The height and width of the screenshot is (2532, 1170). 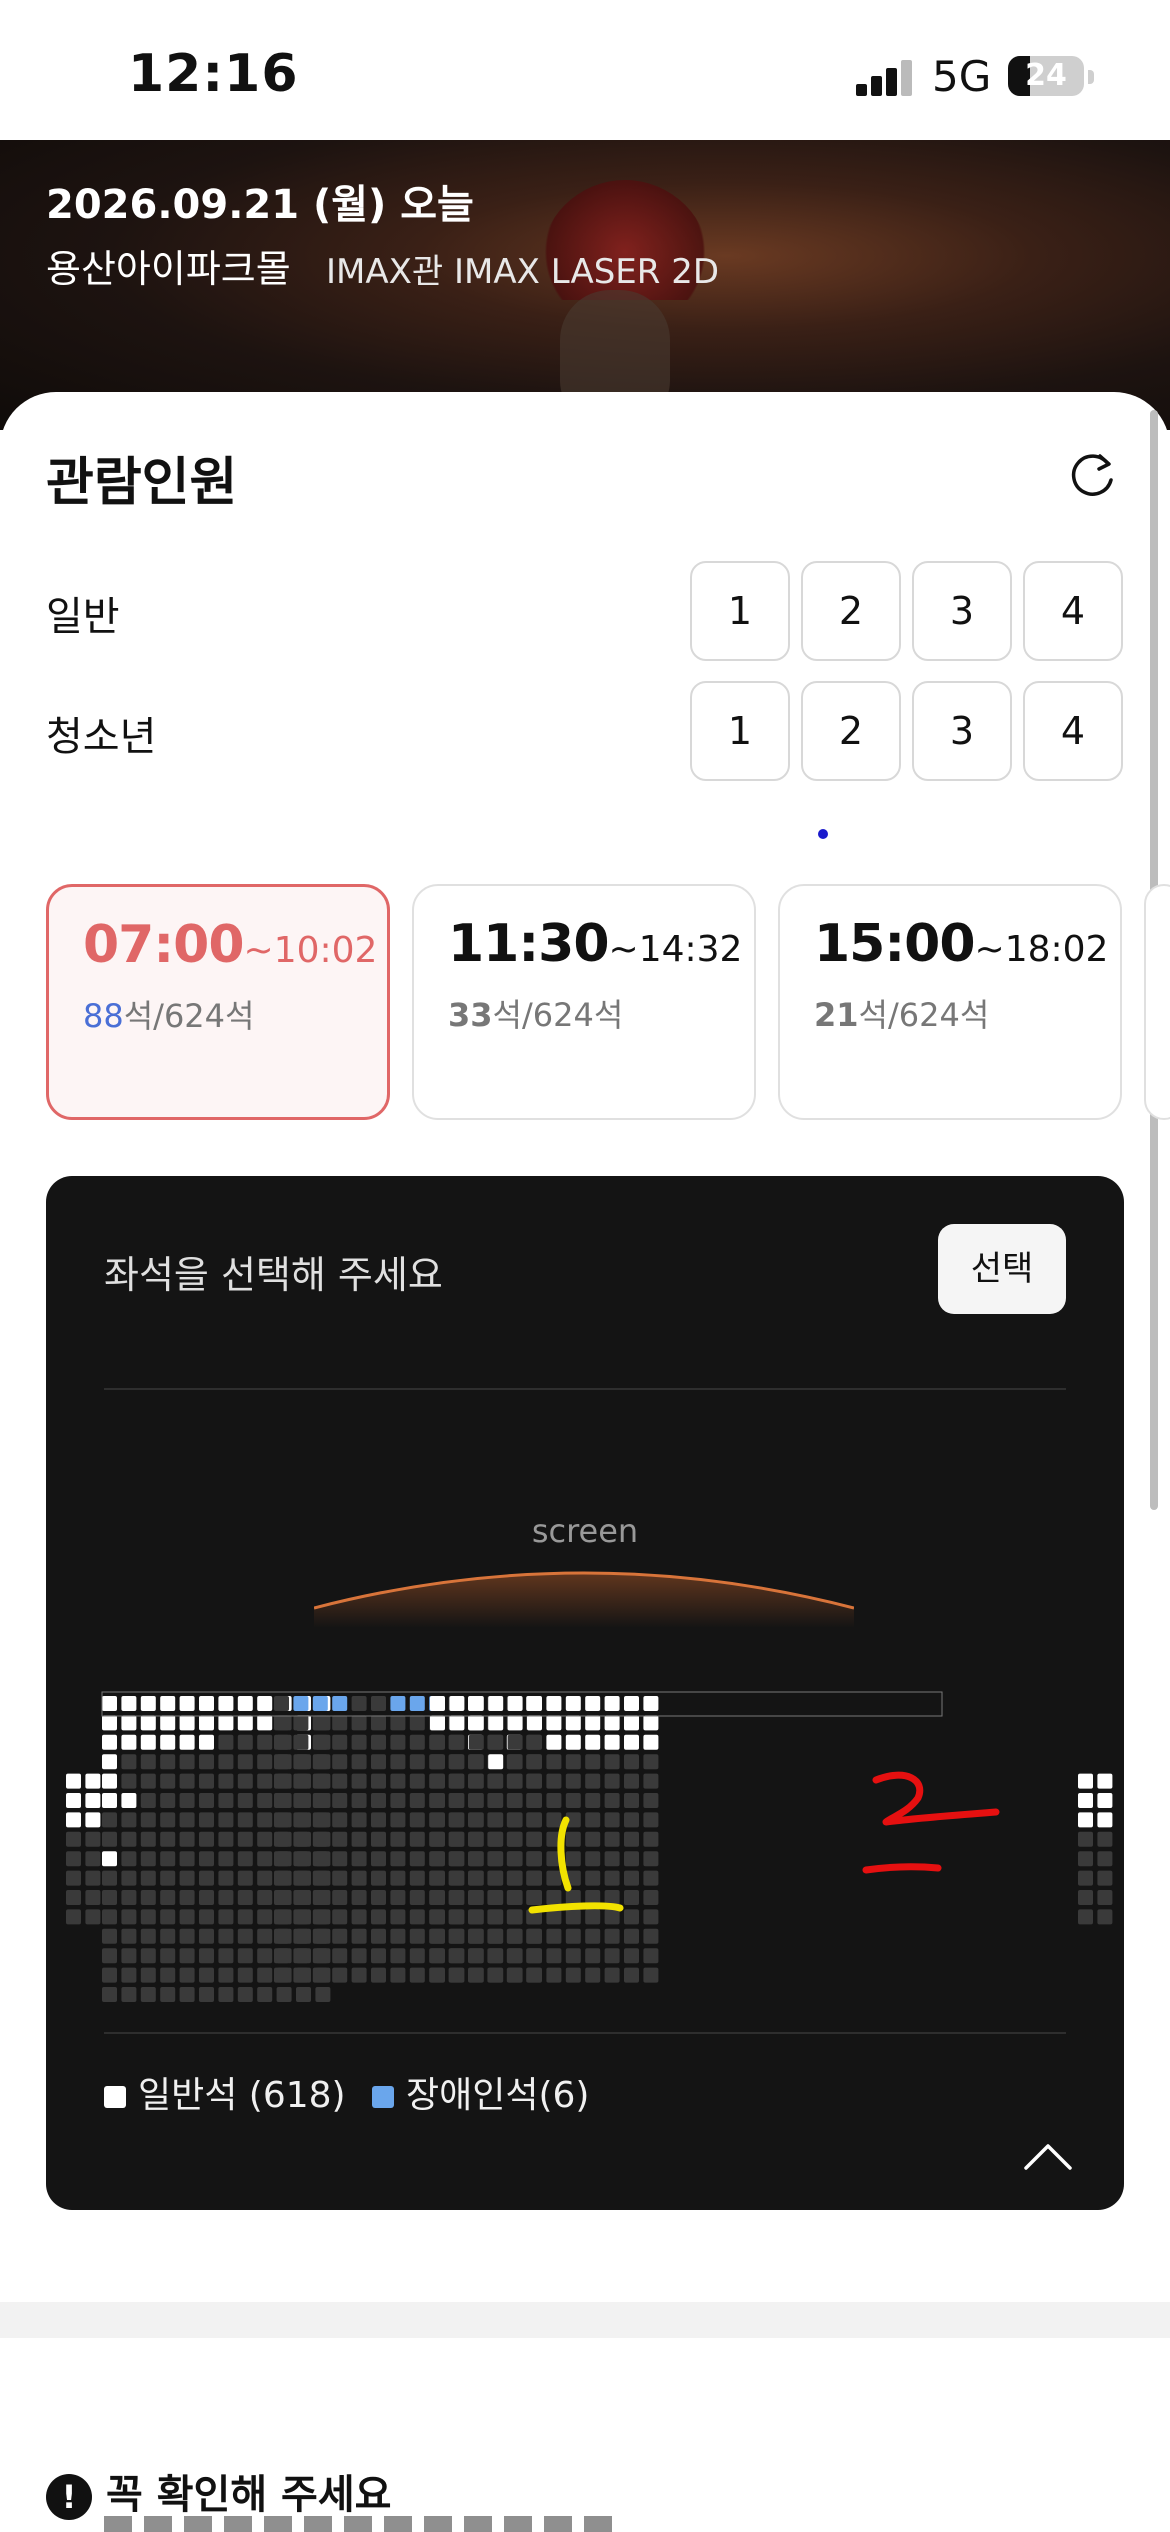 I want to click on adult-count-3-button: 3, so click(x=962, y=611).